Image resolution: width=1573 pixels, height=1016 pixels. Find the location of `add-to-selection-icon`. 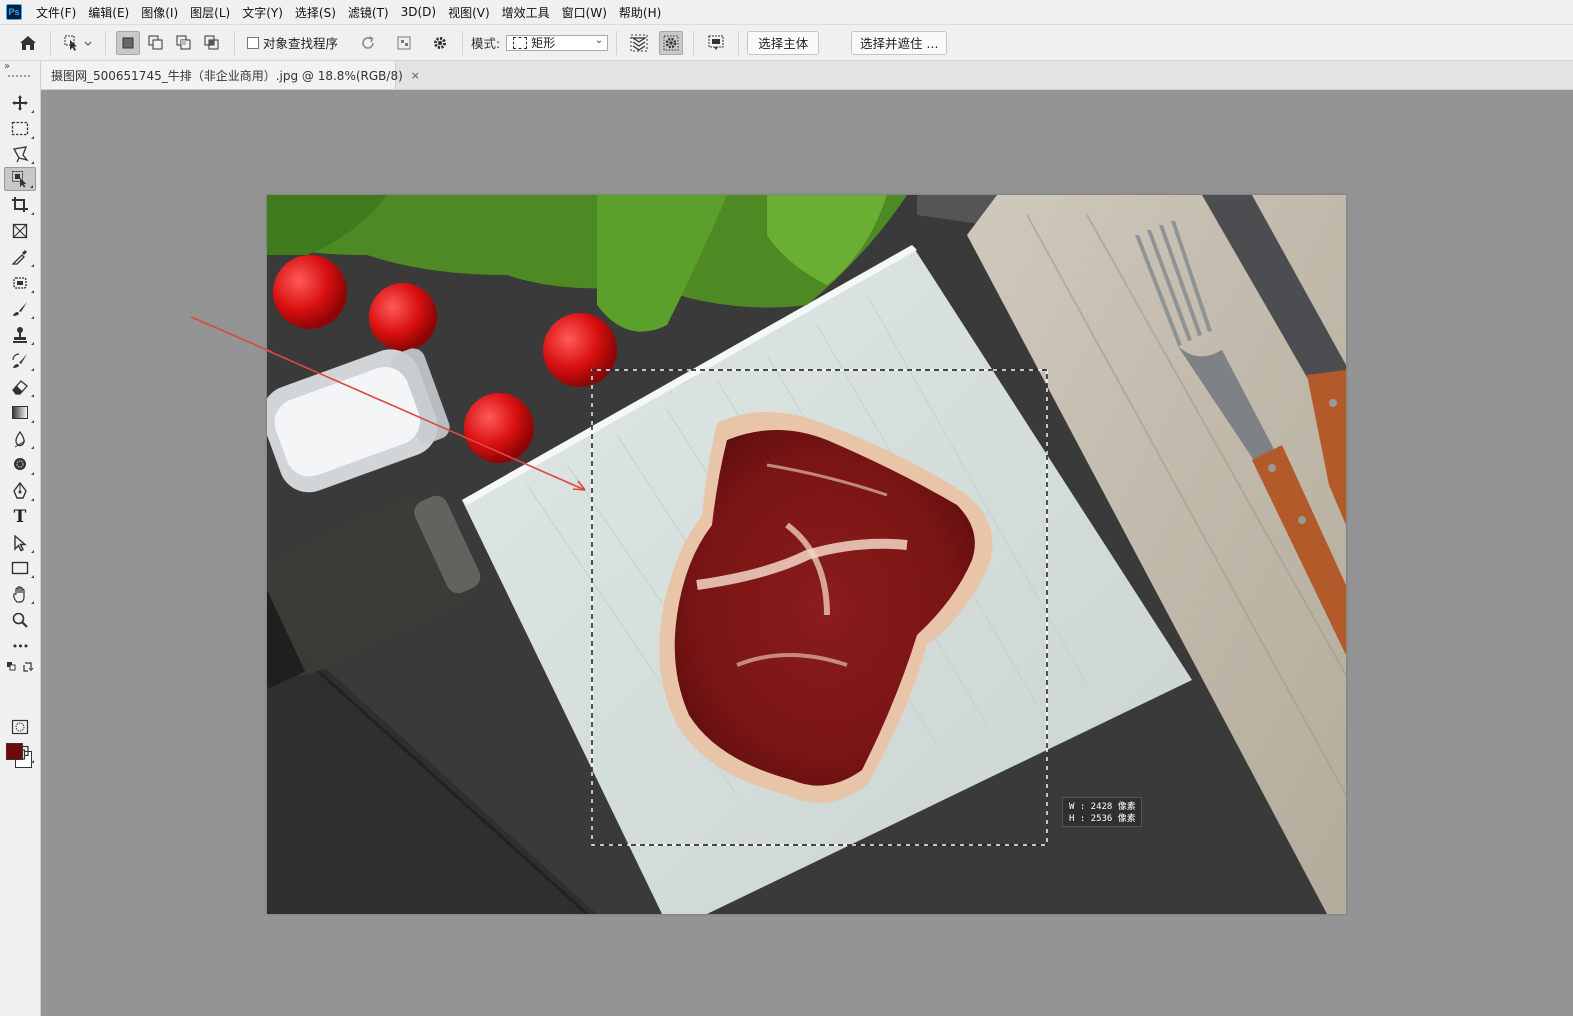

add-to-selection-icon is located at coordinates (156, 43).